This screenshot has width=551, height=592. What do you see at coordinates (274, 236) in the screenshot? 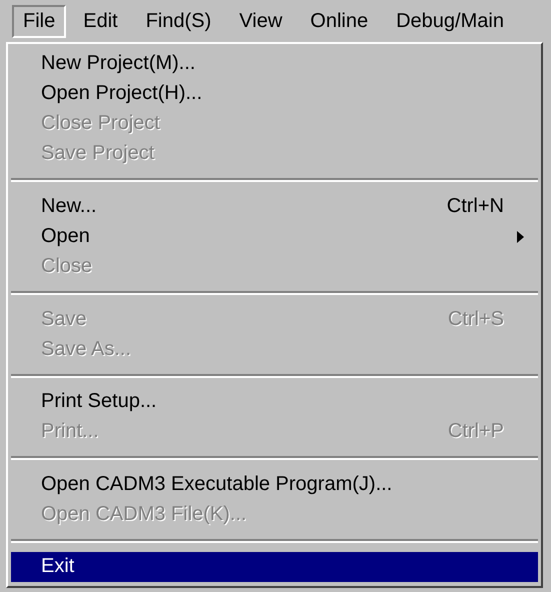
I see `menu-item: Open` at bounding box center [274, 236].